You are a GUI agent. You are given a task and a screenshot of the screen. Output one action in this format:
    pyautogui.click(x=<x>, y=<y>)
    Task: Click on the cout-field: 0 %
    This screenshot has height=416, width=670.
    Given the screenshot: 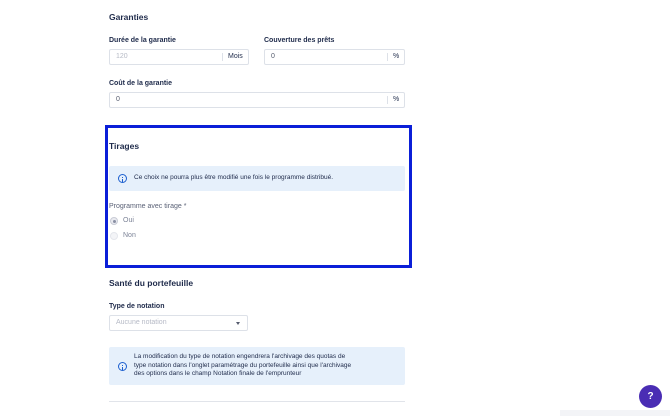 What is the action you would take?
    pyautogui.click(x=257, y=100)
    